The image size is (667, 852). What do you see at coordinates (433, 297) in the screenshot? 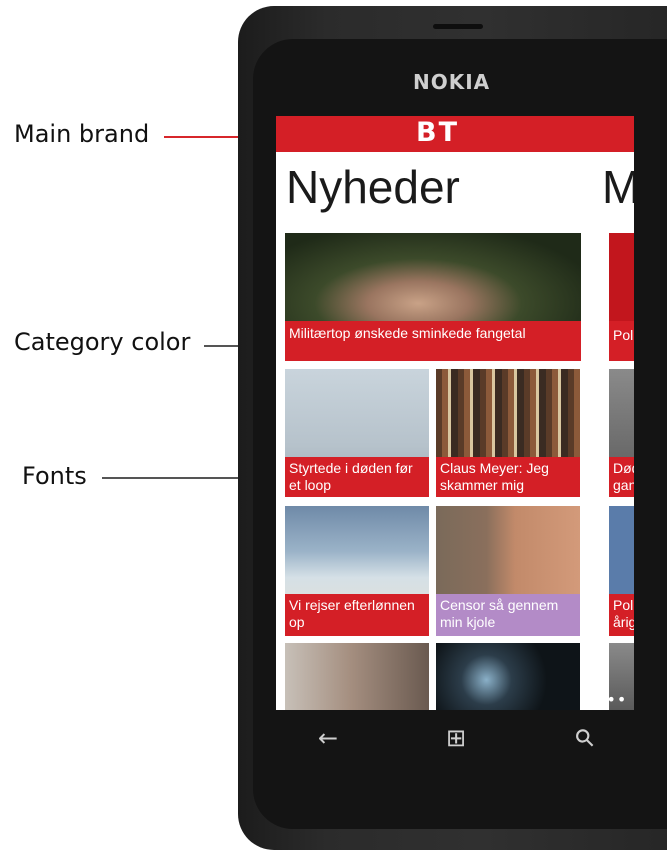
I see `news-tile: Militærtop ønskede sminkede fangetal` at bounding box center [433, 297].